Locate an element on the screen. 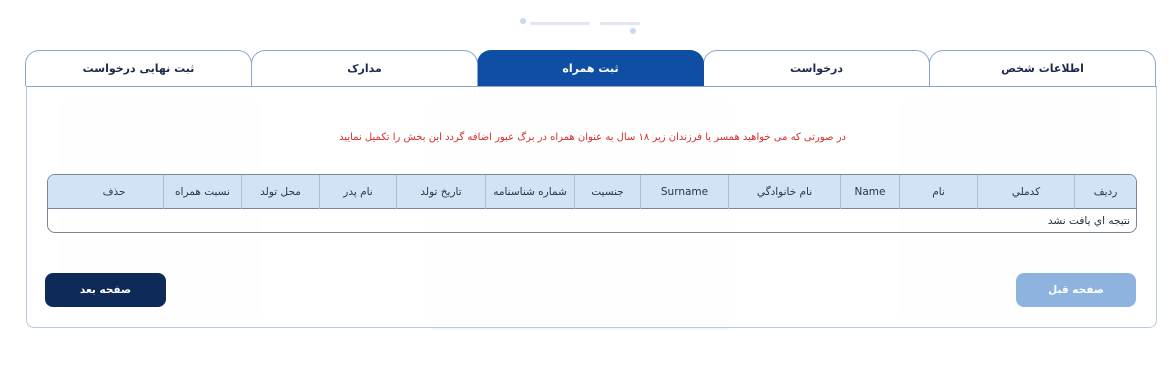 The height and width of the screenshot is (367, 1173). col-birth-cert-no: شماره شناسنامه is located at coordinates (529, 192).